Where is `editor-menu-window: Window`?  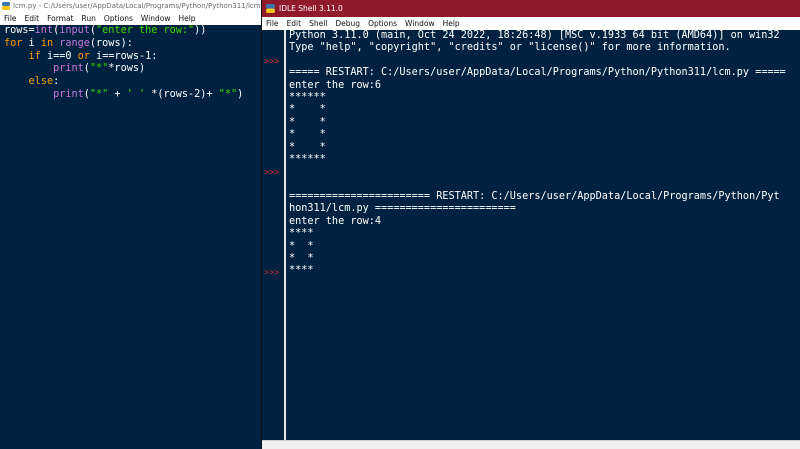 editor-menu-window: Window is located at coordinates (156, 18).